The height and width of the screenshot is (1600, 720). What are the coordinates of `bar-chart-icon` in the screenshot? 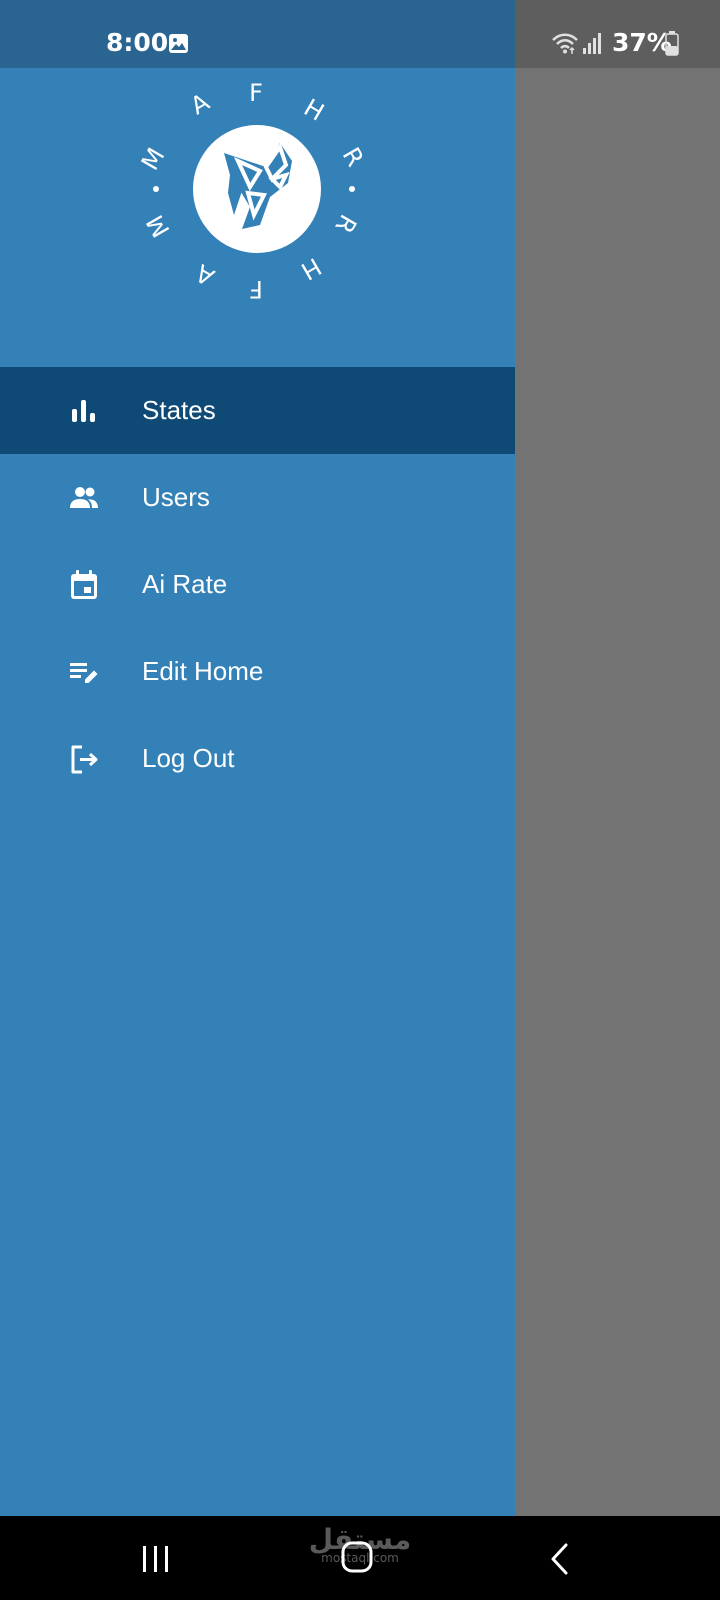 It's located at (83, 411).